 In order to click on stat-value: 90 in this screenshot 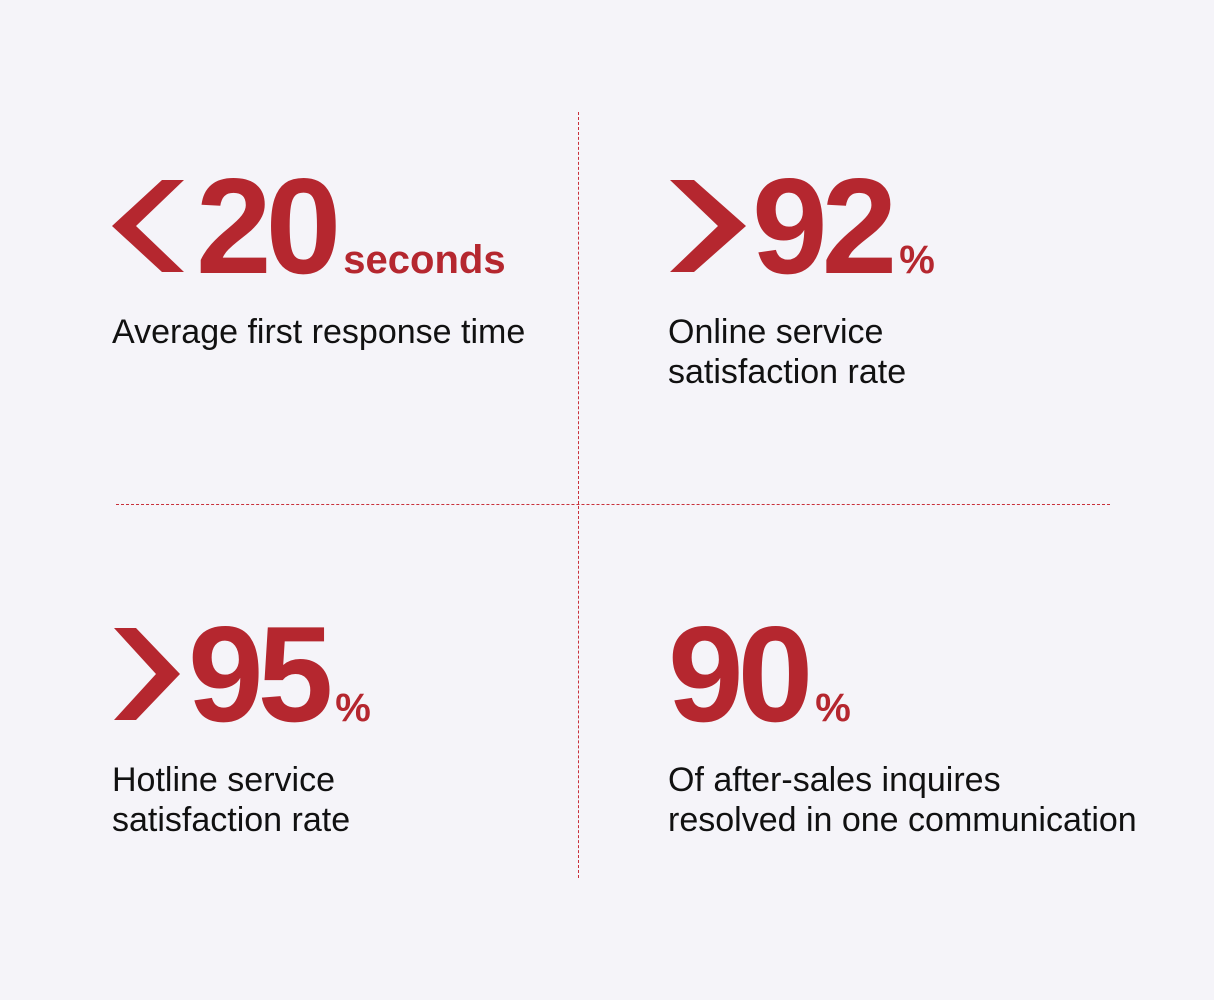, I will do `click(740, 674)`.